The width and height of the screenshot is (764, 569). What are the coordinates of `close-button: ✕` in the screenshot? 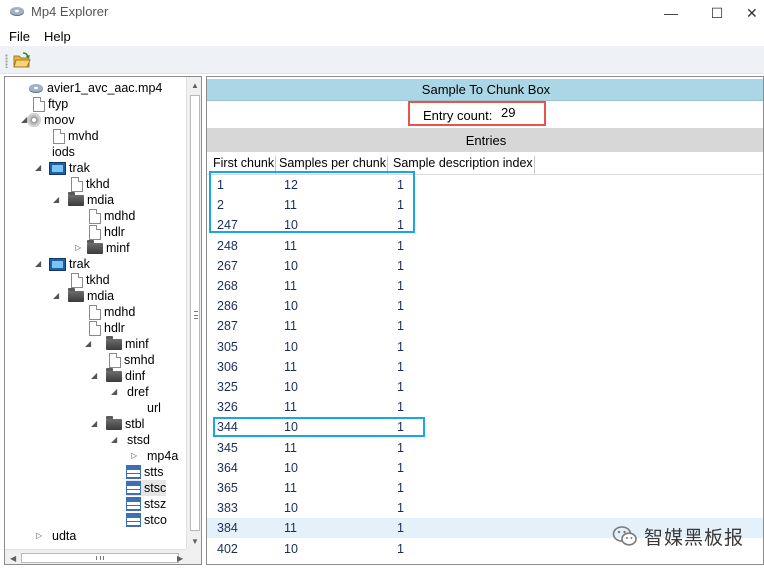 It's located at (752, 13).